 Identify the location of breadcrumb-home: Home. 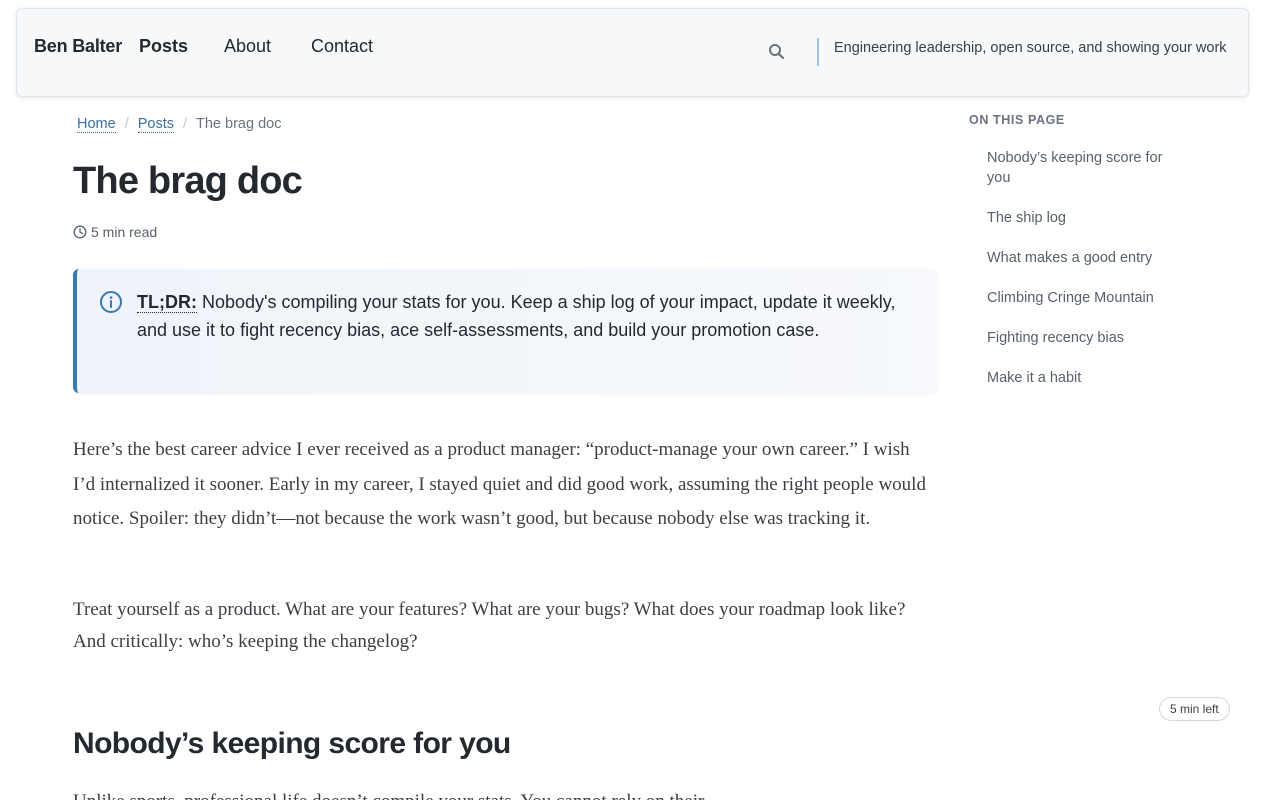
(96, 124).